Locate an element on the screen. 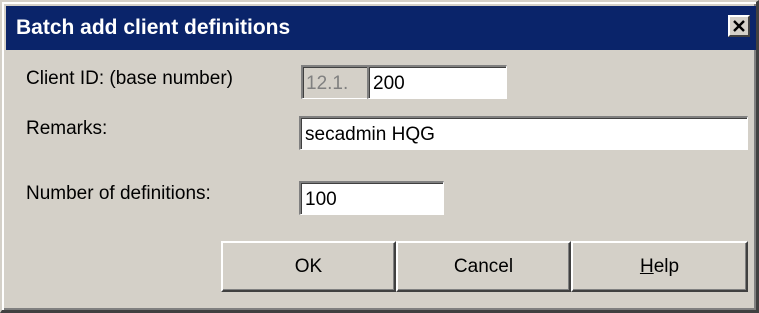  ok-button: OK is located at coordinates (308, 266).